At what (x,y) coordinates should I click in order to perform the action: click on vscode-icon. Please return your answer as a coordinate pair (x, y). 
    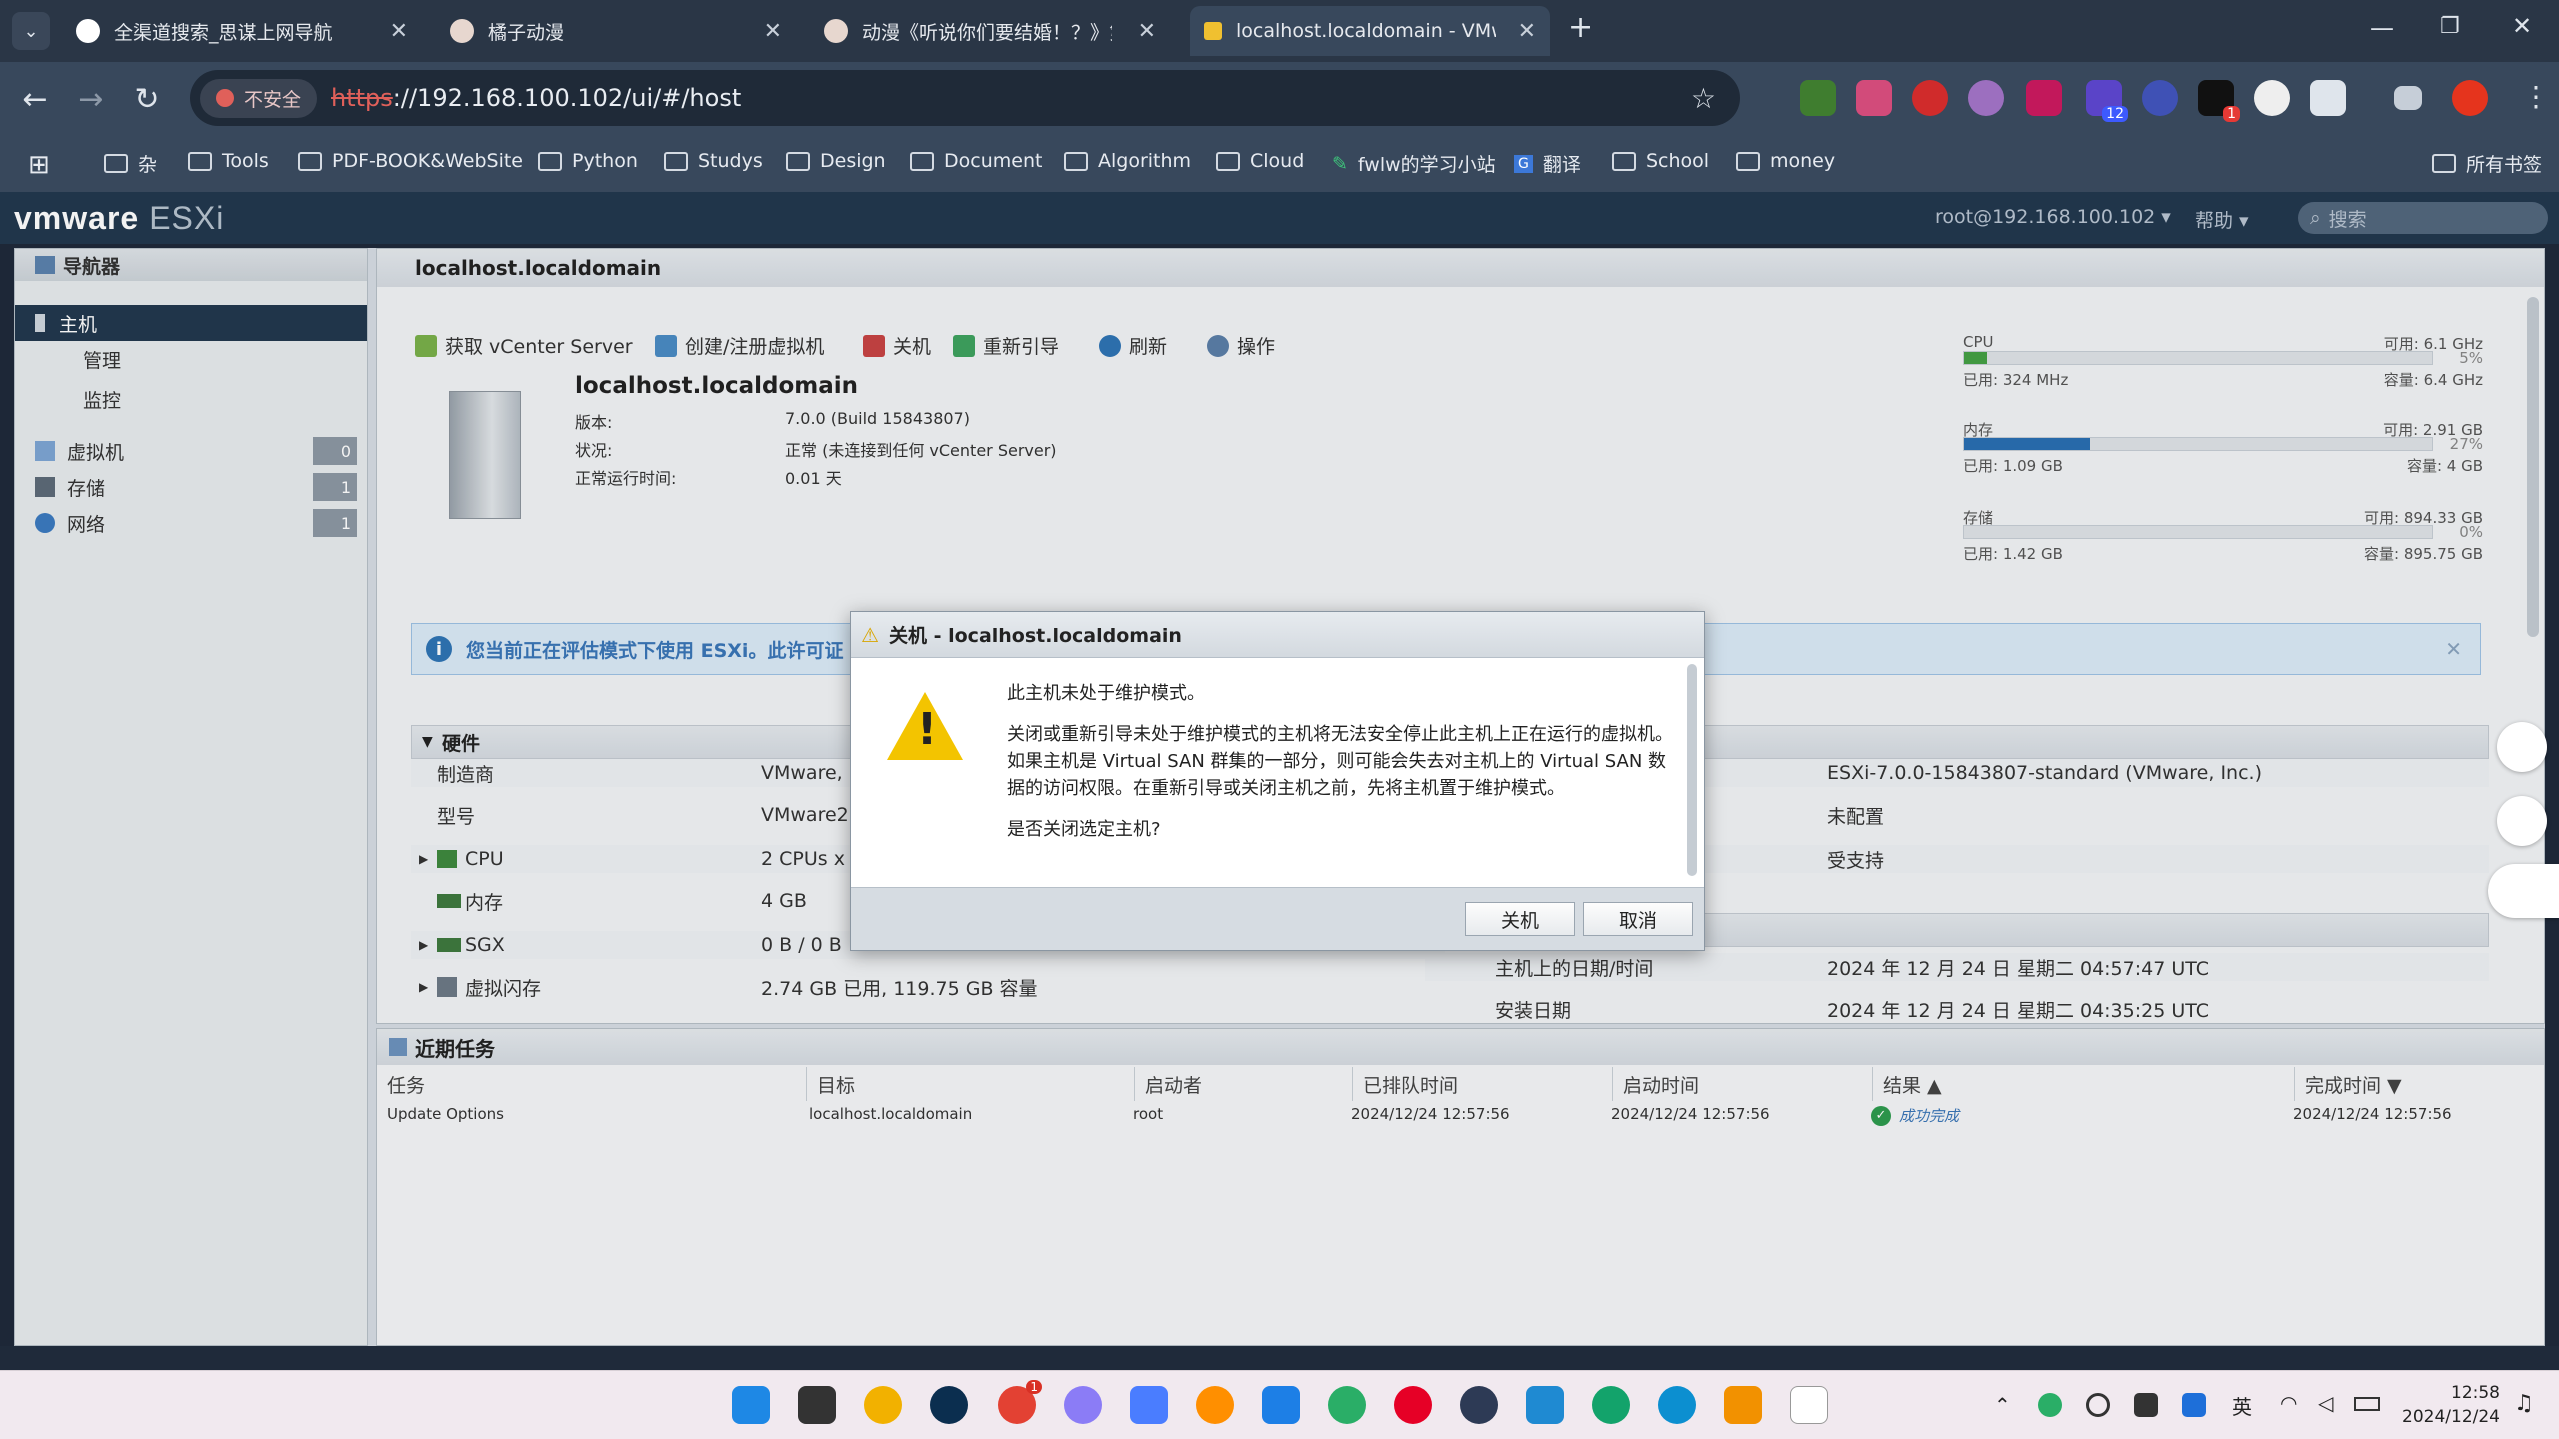
    Looking at the image, I should click on (1545, 1405).